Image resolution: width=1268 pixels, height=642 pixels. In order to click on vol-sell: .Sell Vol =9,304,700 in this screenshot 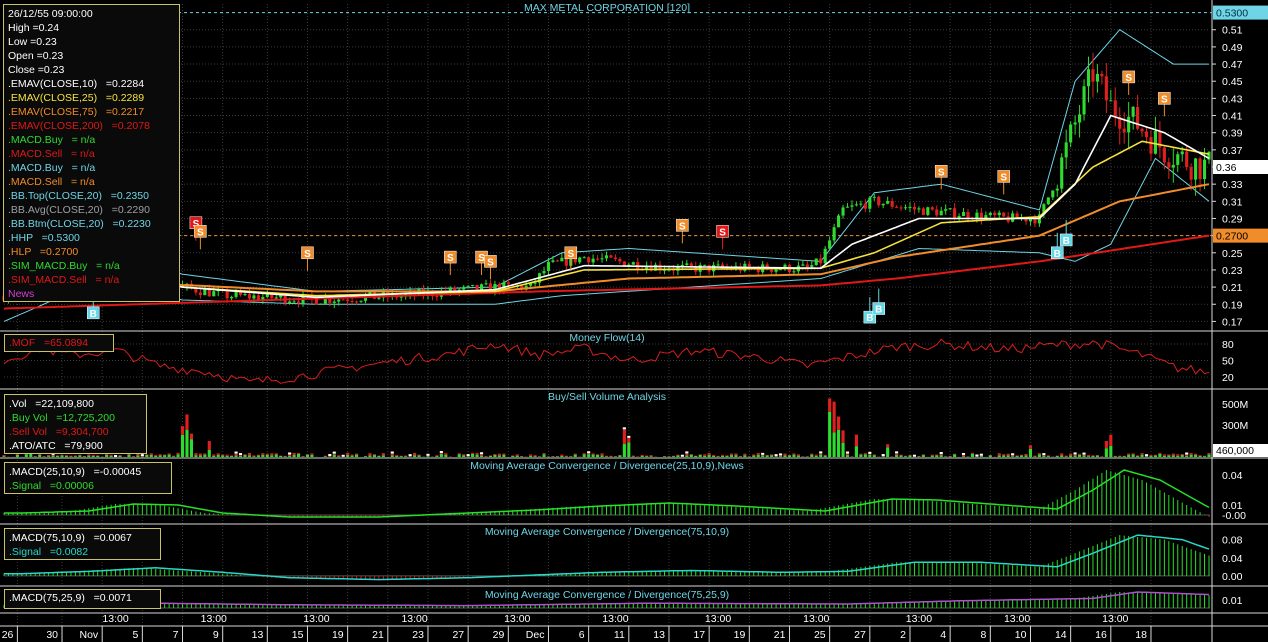, I will do `click(59, 432)`.